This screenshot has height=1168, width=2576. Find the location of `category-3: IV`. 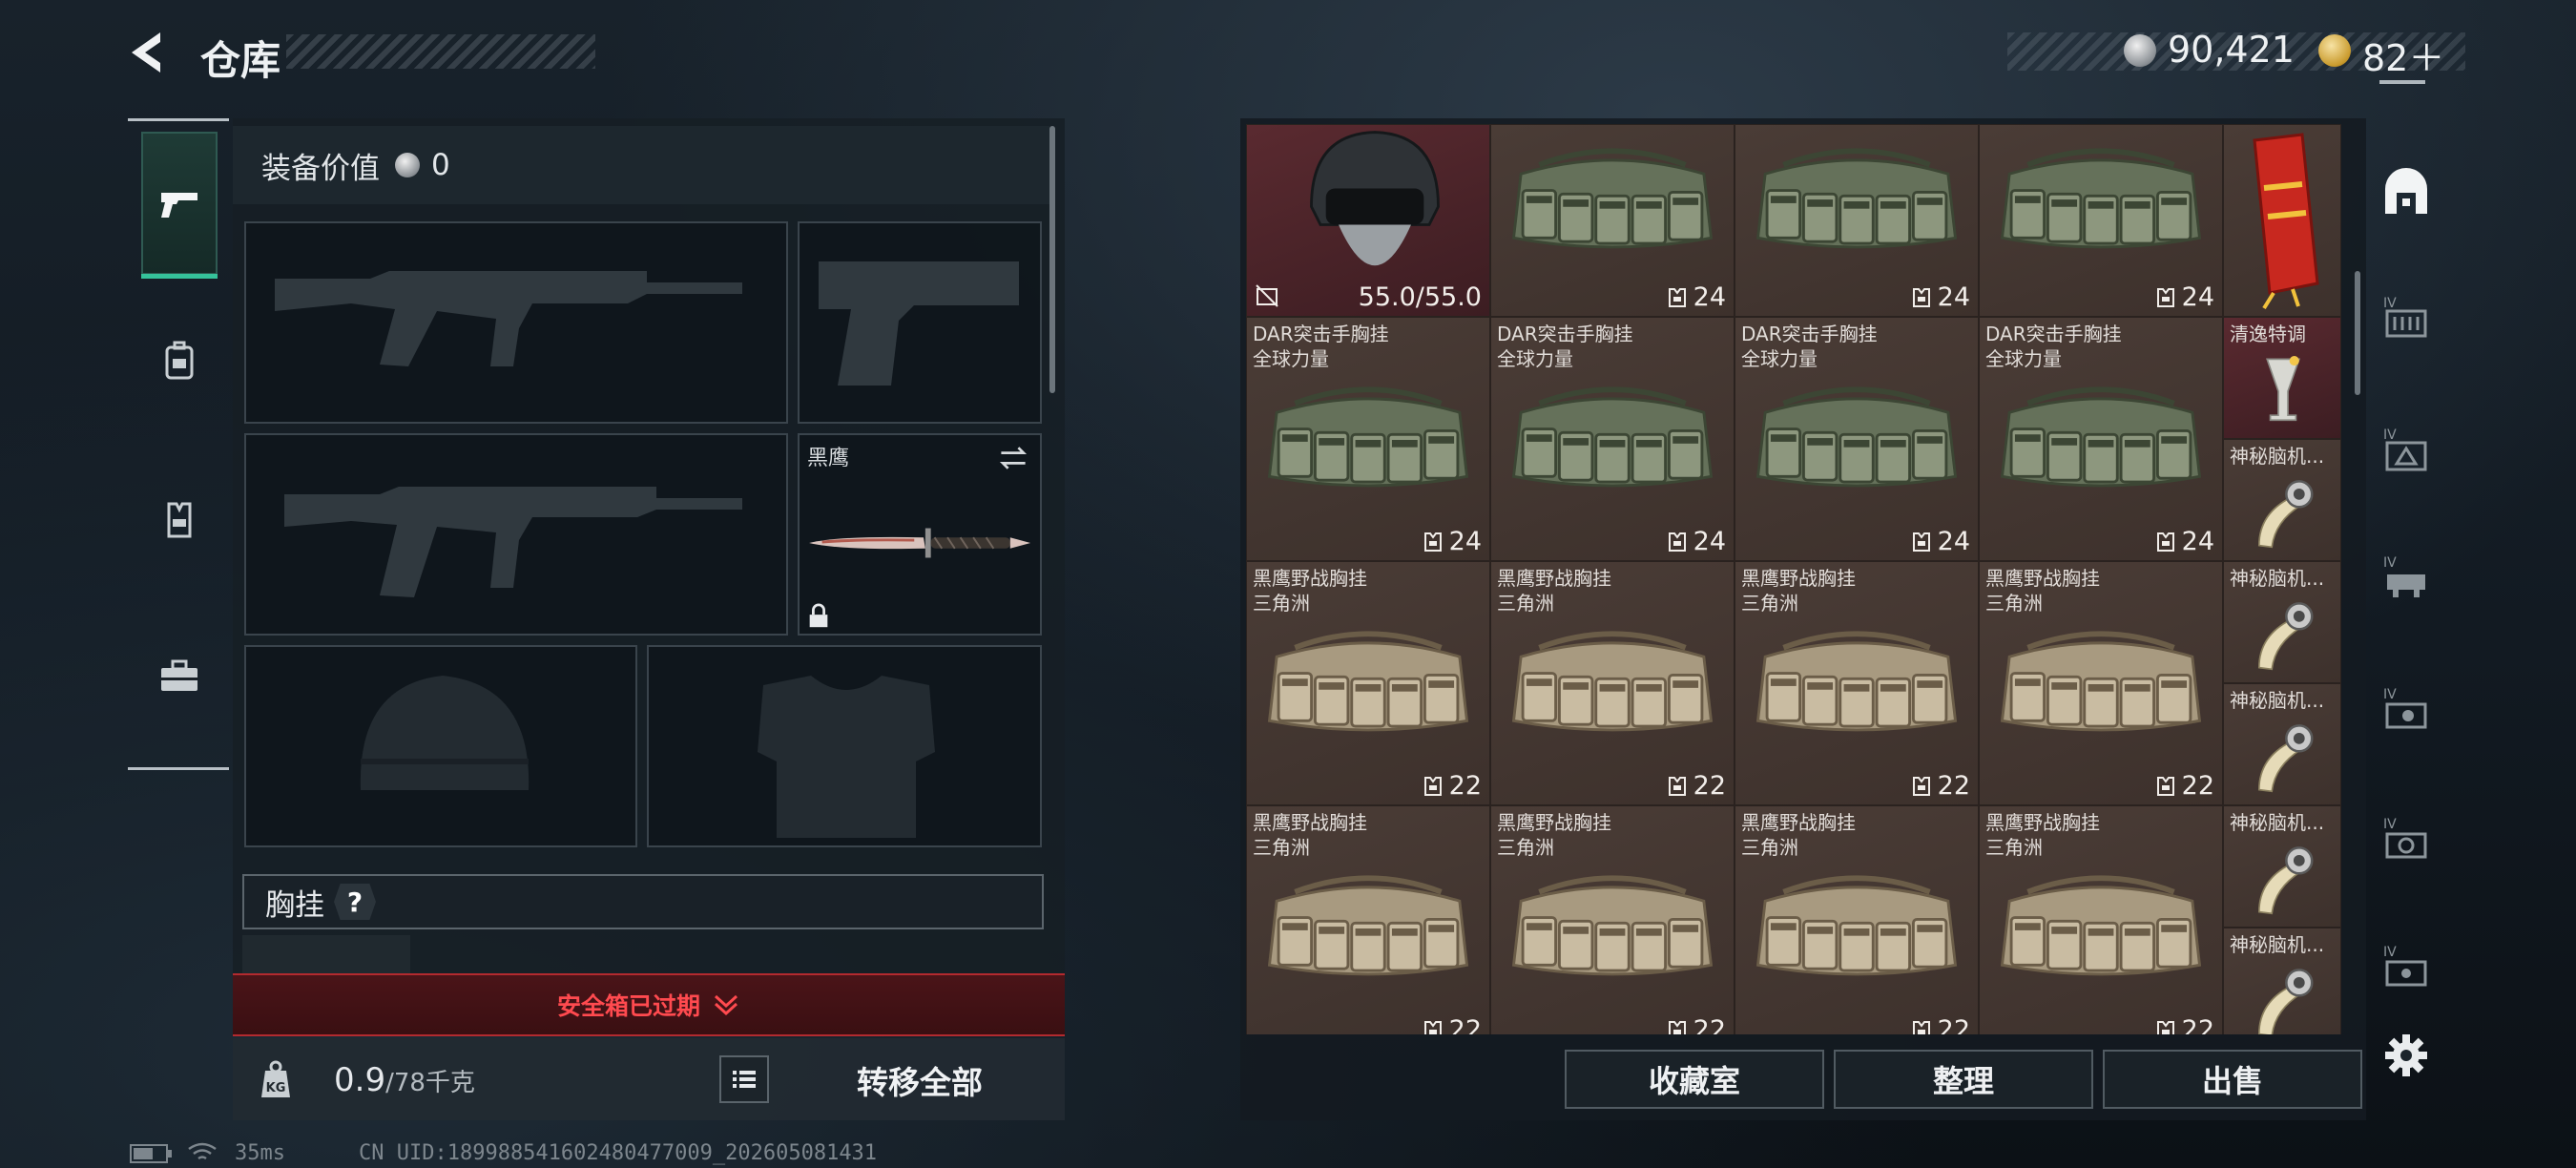

category-3: IV is located at coordinates (2406, 578).